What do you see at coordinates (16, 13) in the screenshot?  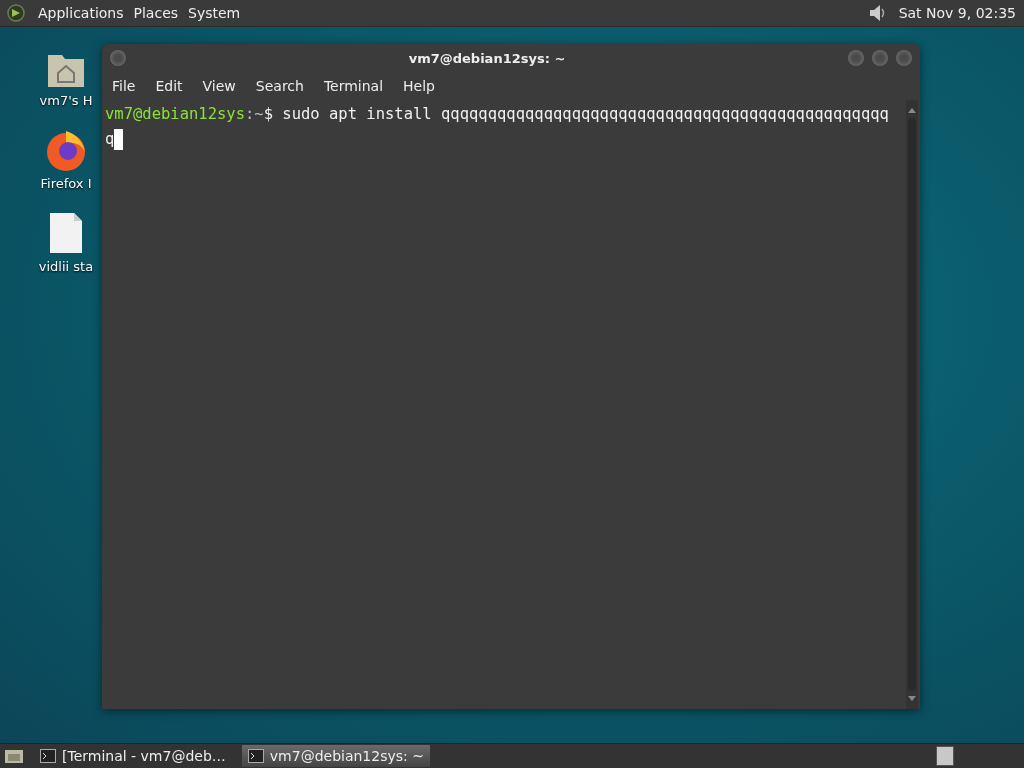 I see `logo-icon` at bounding box center [16, 13].